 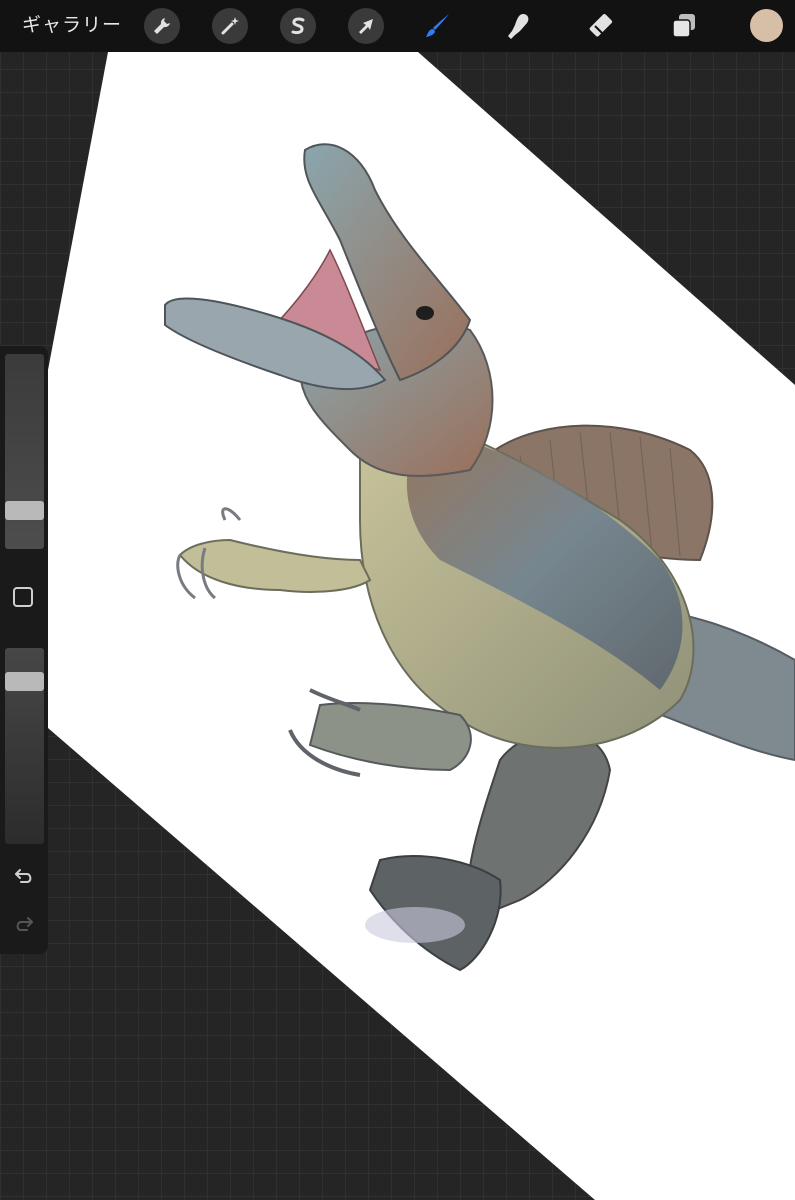 What do you see at coordinates (162, 26) in the screenshot?
I see `wrench-icon` at bounding box center [162, 26].